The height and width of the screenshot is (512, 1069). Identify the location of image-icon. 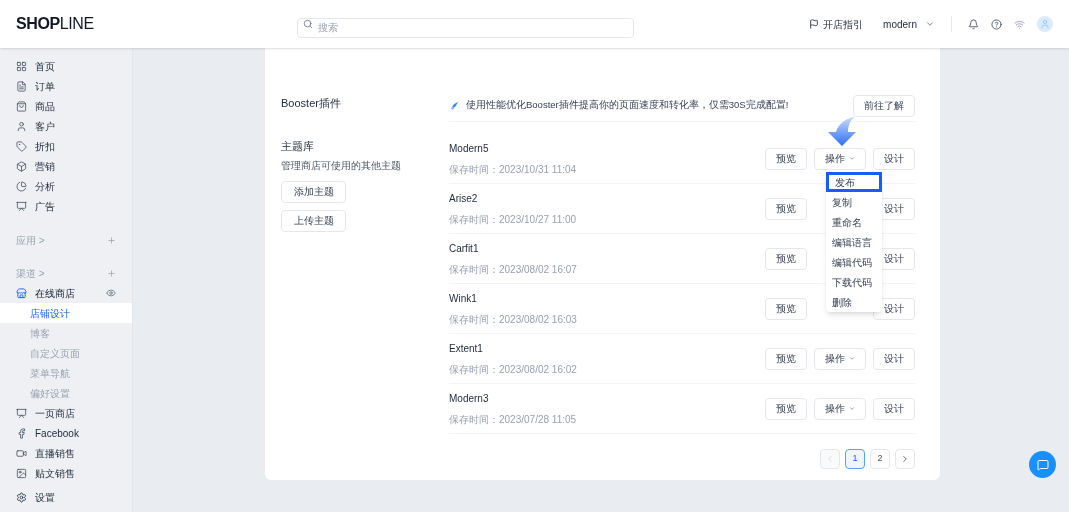
(21, 473).